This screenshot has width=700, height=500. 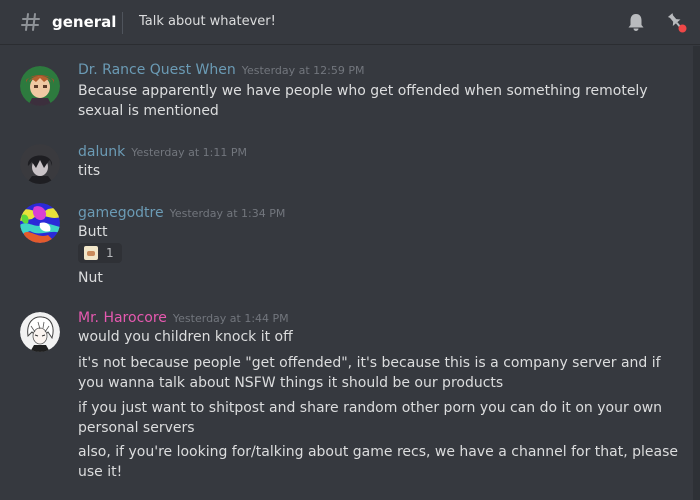 What do you see at coordinates (84, 22) in the screenshot?
I see `channel-name: general` at bounding box center [84, 22].